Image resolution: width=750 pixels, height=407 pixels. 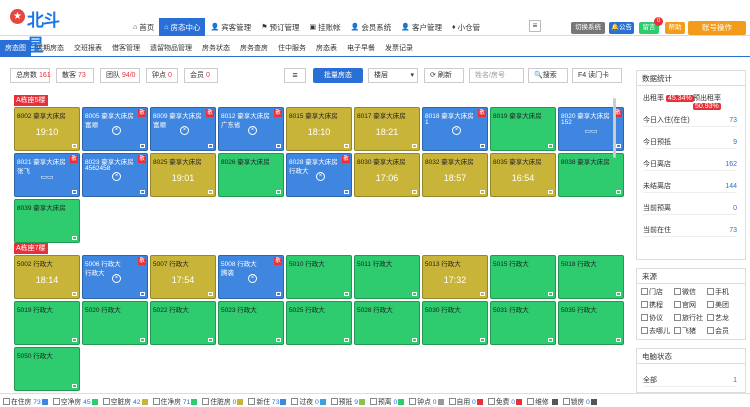 What do you see at coordinates (455, 277) in the screenshot?
I see `room-card: 5013 行政大 17:32` at bounding box center [455, 277].